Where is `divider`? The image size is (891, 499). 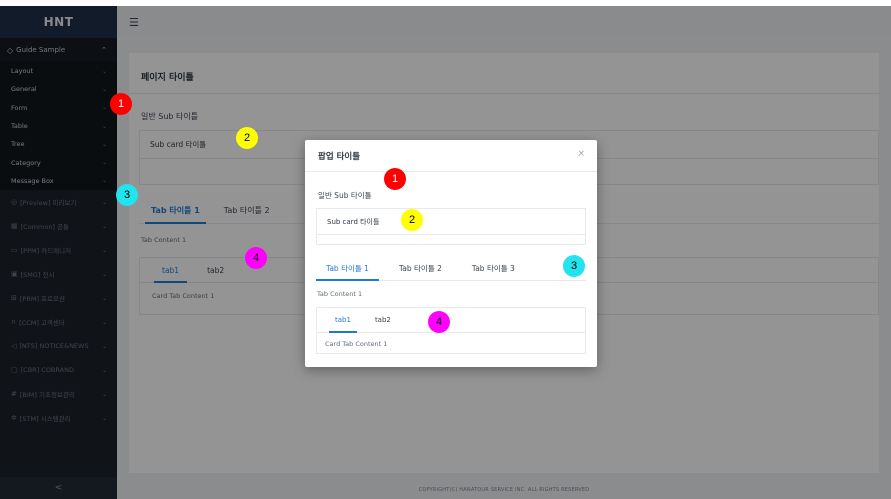
divider is located at coordinates (451, 171).